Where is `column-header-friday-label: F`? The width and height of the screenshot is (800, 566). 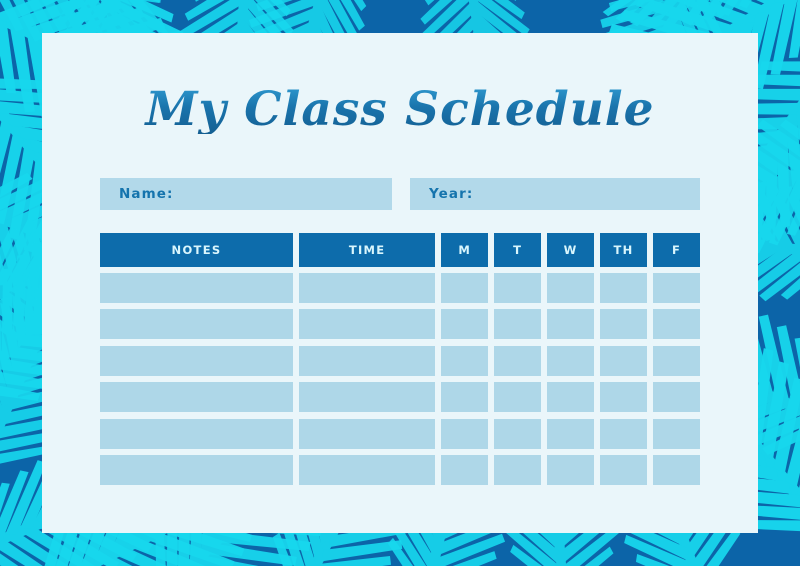 column-header-friday-label: F is located at coordinates (676, 250).